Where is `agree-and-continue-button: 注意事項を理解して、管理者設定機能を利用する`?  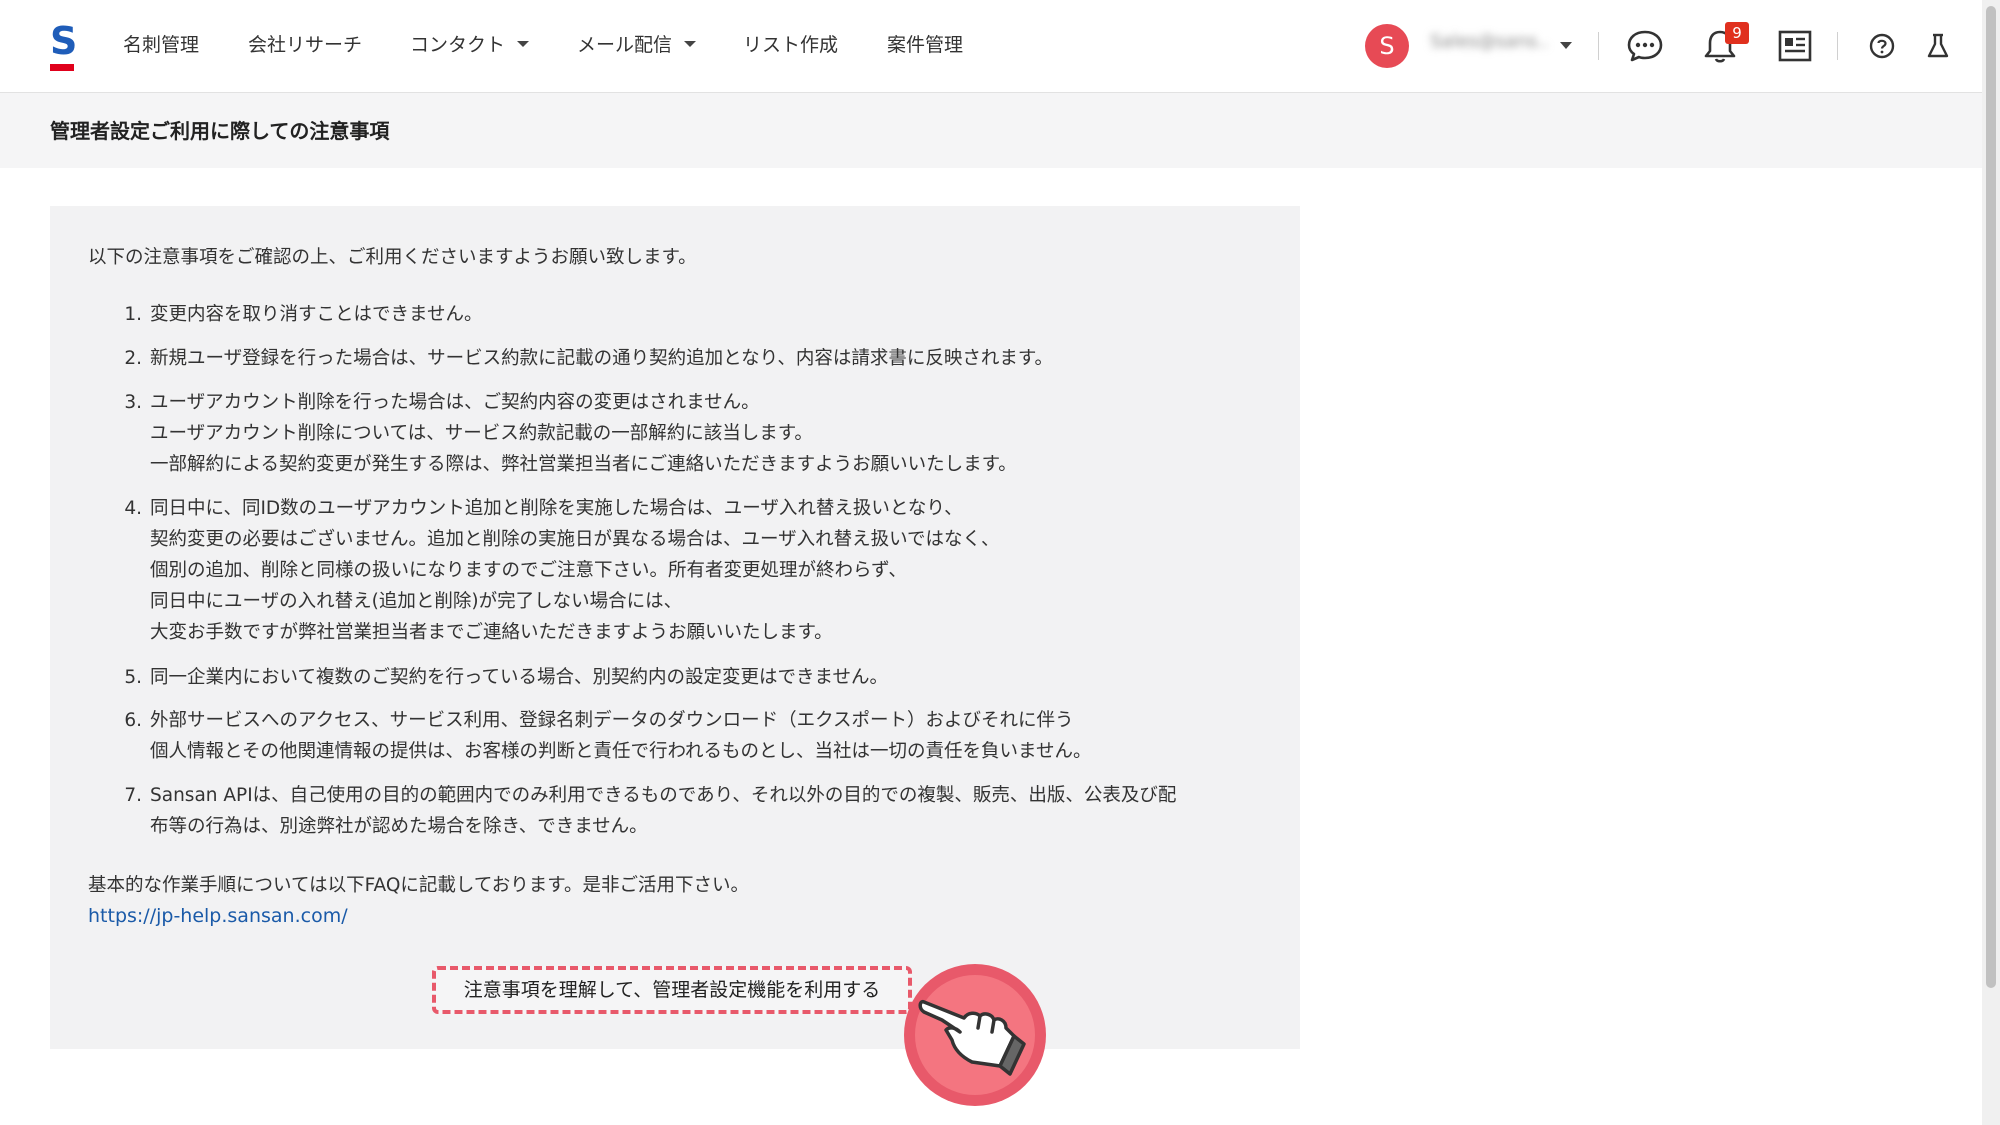 agree-and-continue-button: 注意事項を理解して、管理者設定機能を利用する is located at coordinates (672, 990).